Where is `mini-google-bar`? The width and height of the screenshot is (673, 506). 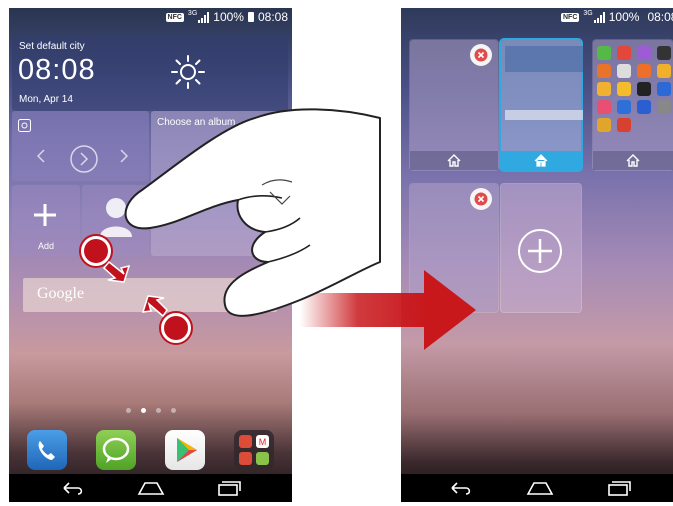
mini-google-bar is located at coordinates (544, 115).